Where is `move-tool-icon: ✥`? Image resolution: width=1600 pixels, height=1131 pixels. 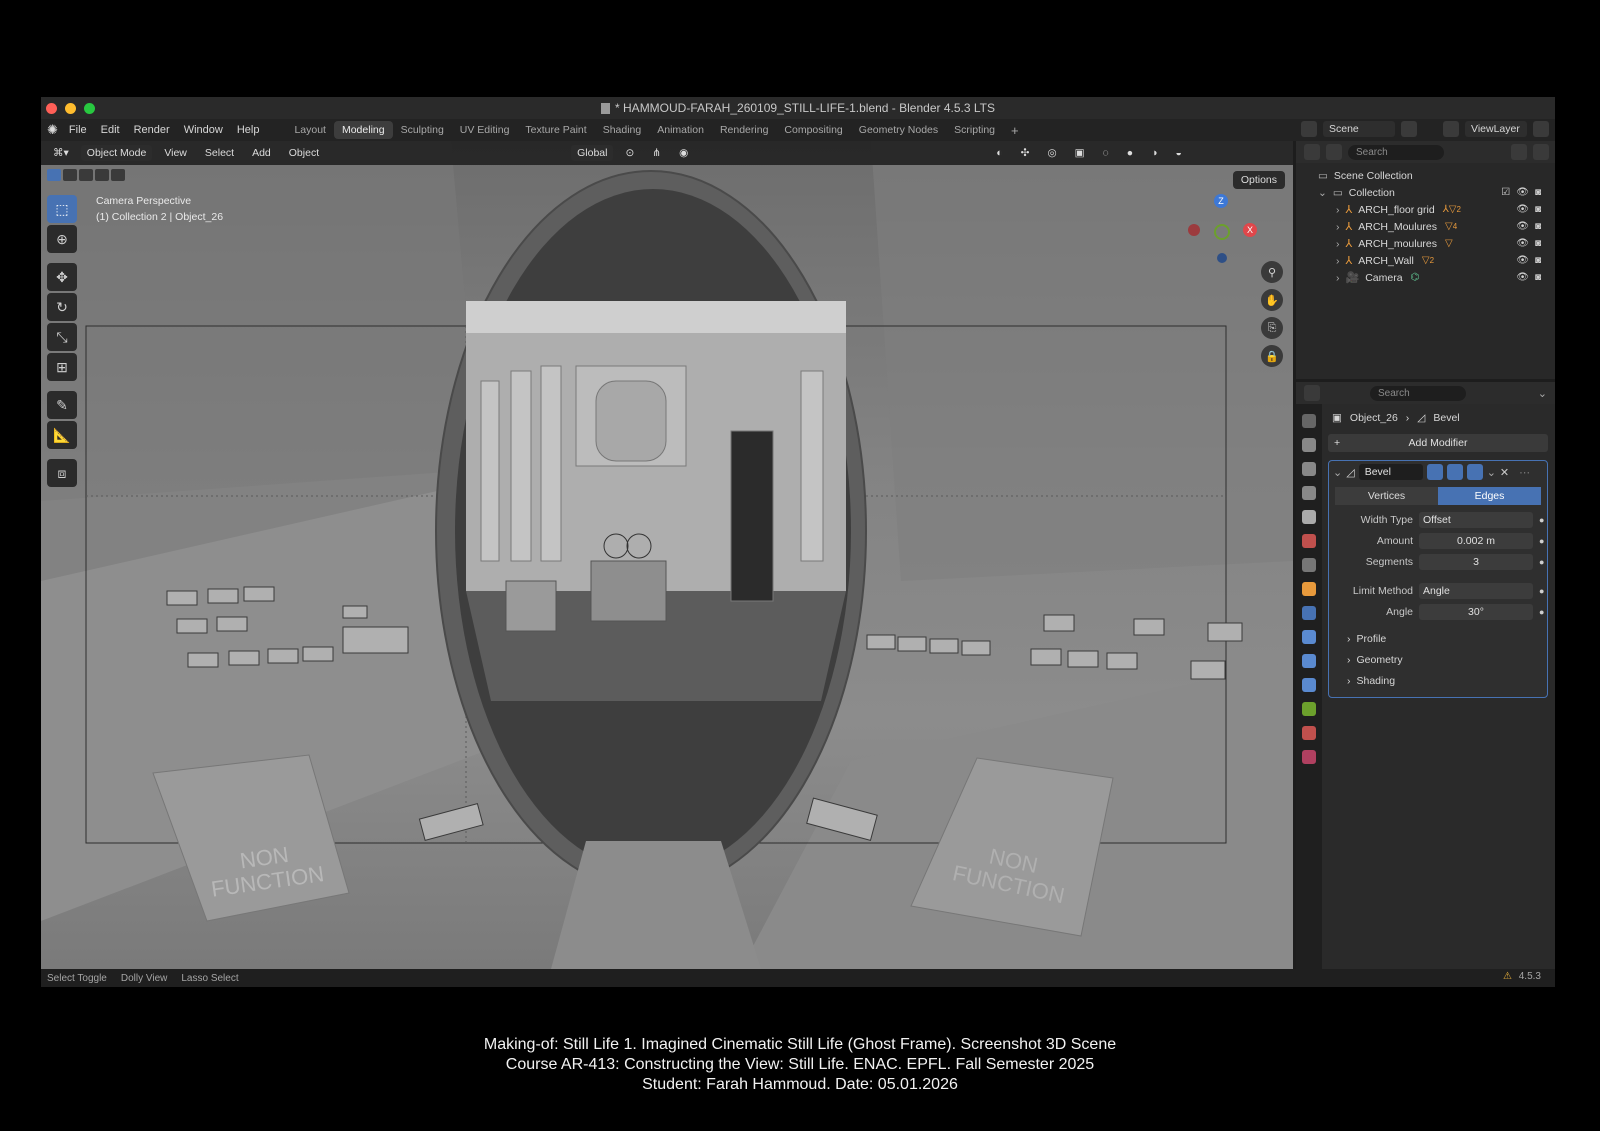
move-tool-icon: ✥ is located at coordinates (62, 277).